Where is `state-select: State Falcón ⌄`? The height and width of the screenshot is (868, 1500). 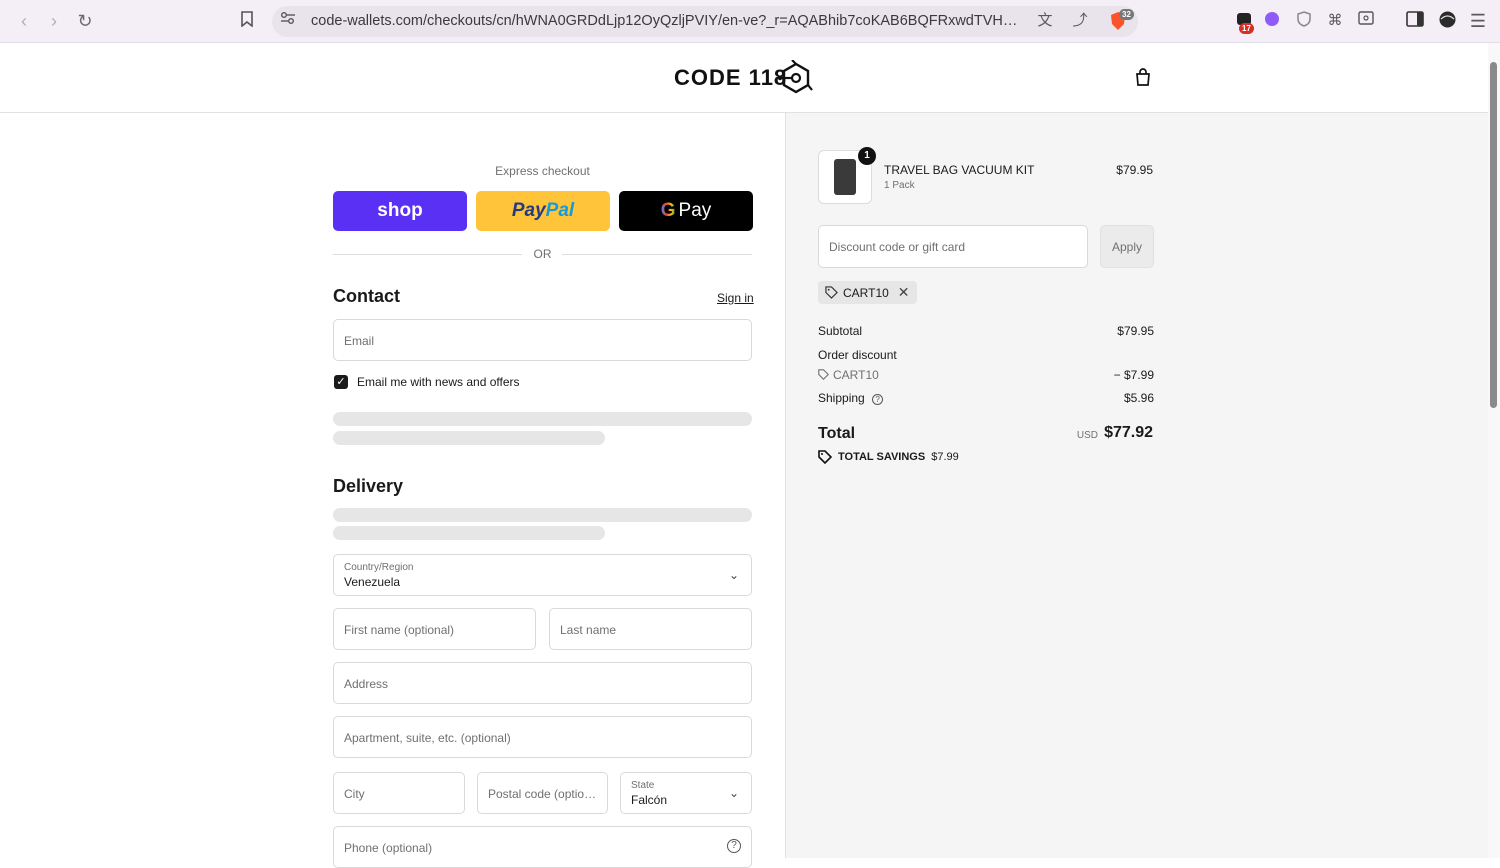 state-select: State Falcón ⌄ is located at coordinates (686, 793).